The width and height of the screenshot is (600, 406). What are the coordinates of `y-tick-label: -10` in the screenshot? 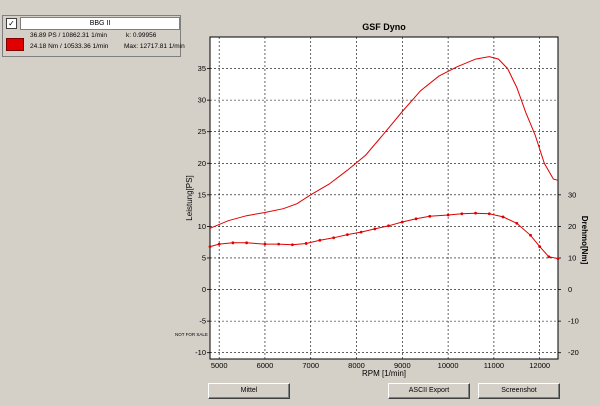 It's located at (200, 352).